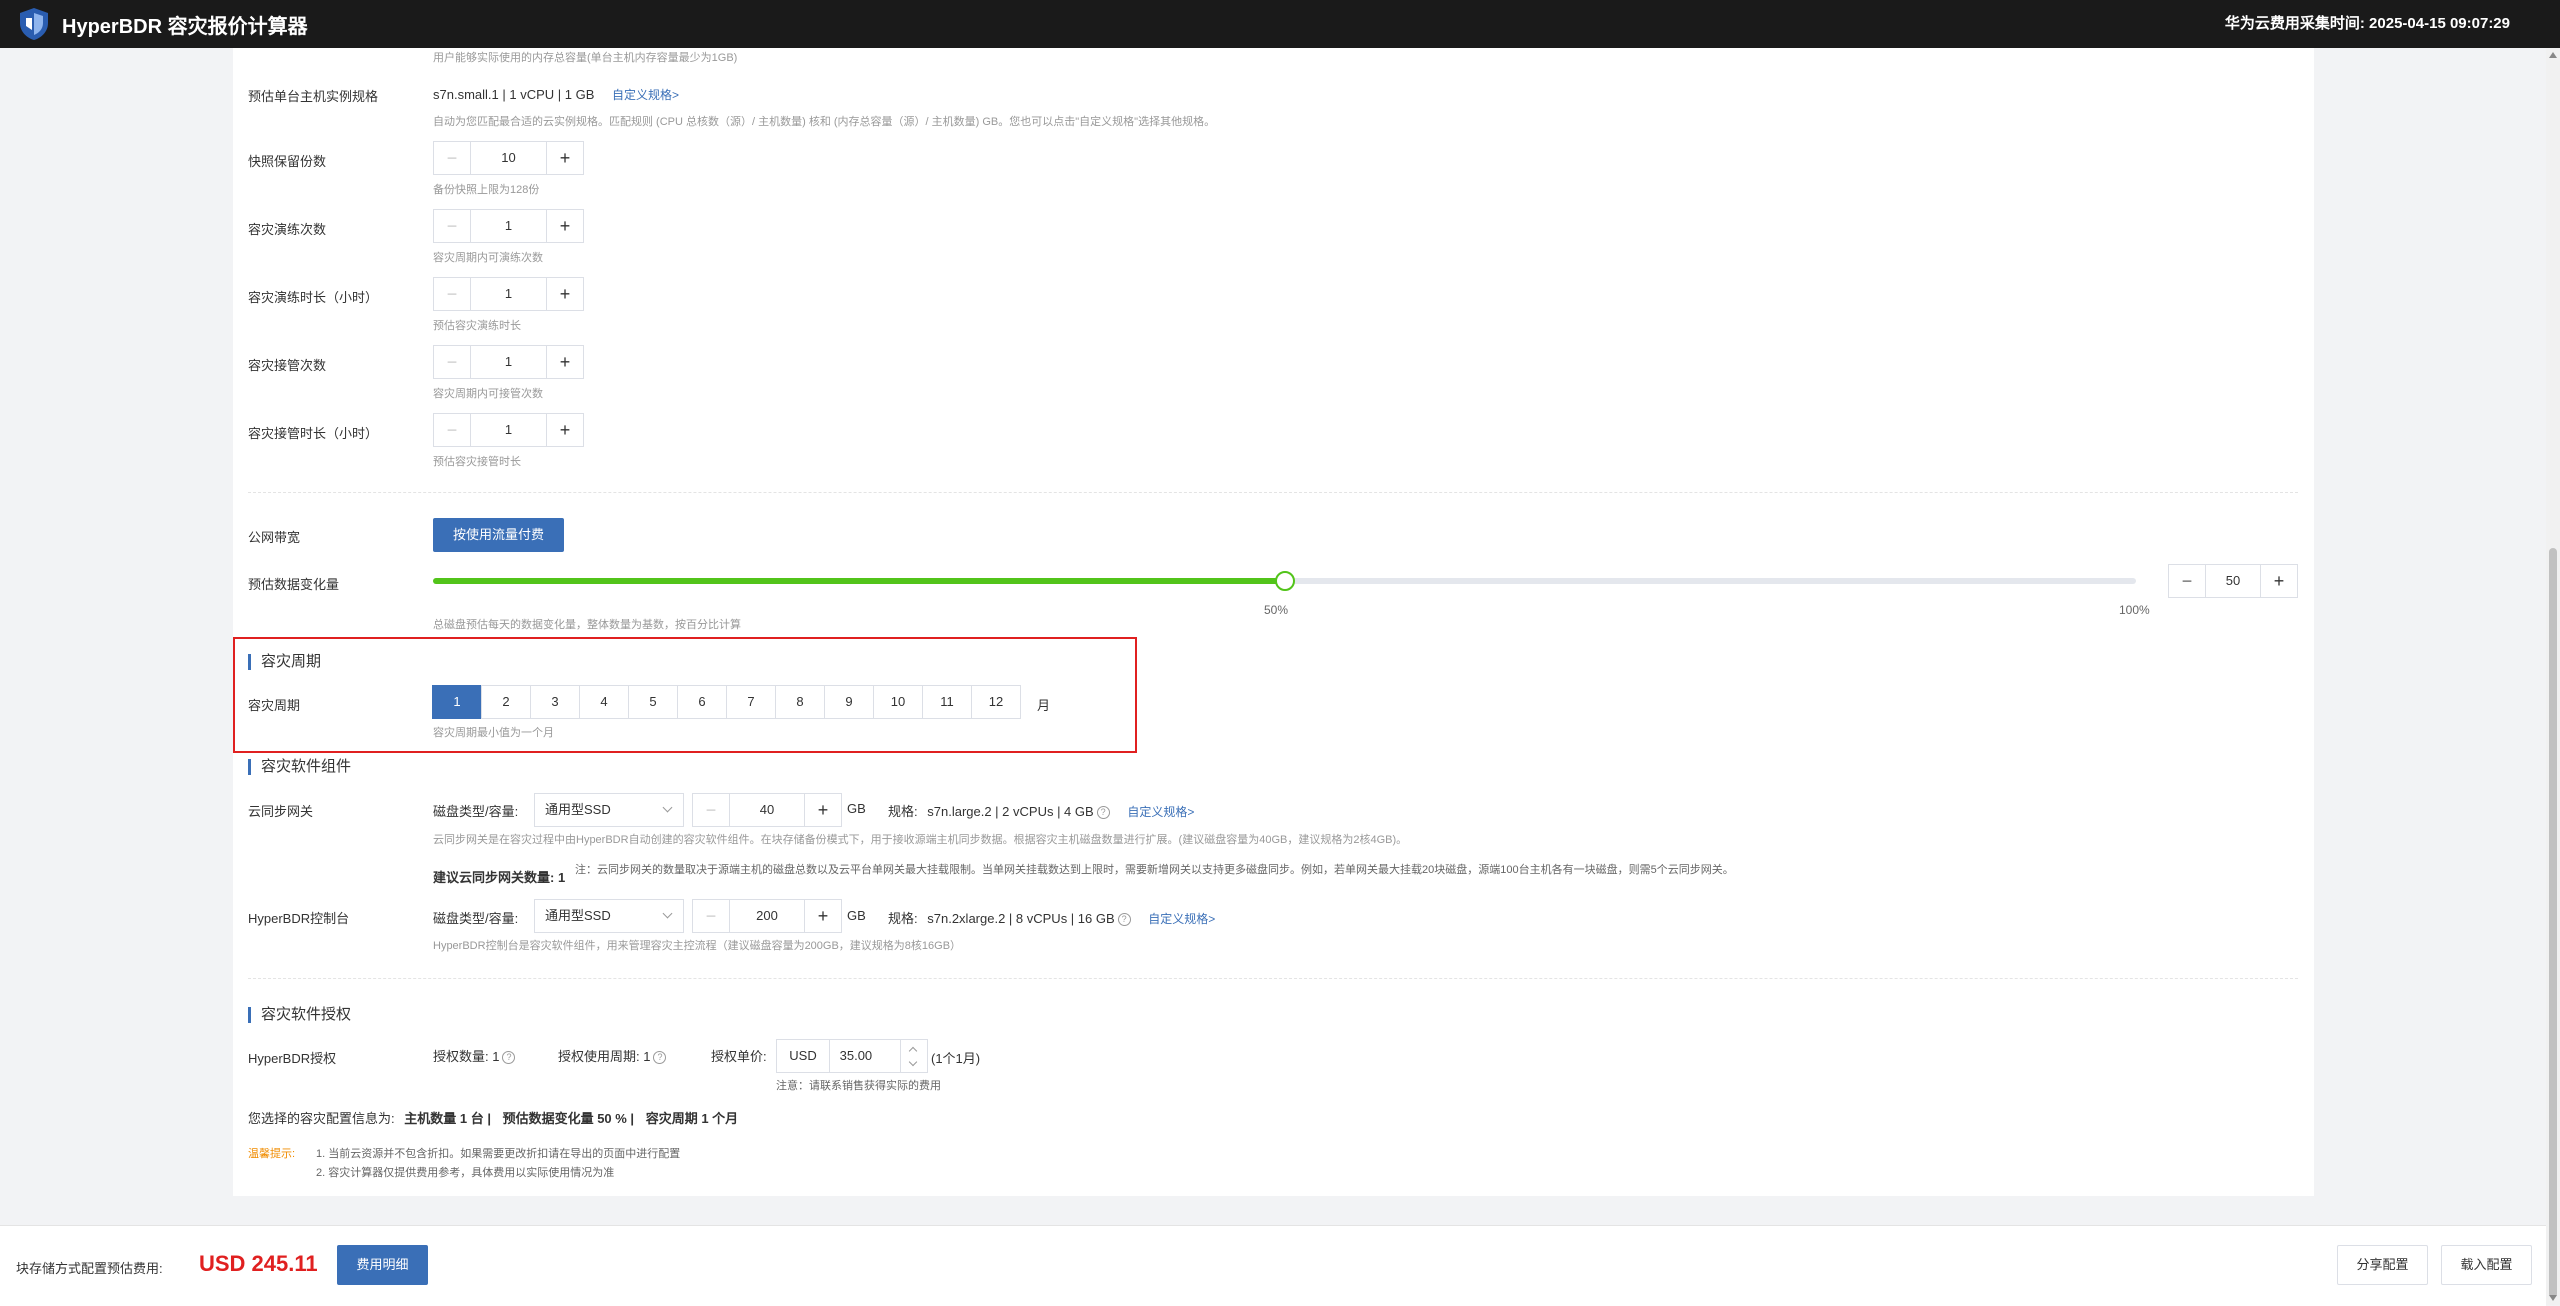  I want to click on summary-change: 预估数据变化量 50 % |, so click(568, 1118).